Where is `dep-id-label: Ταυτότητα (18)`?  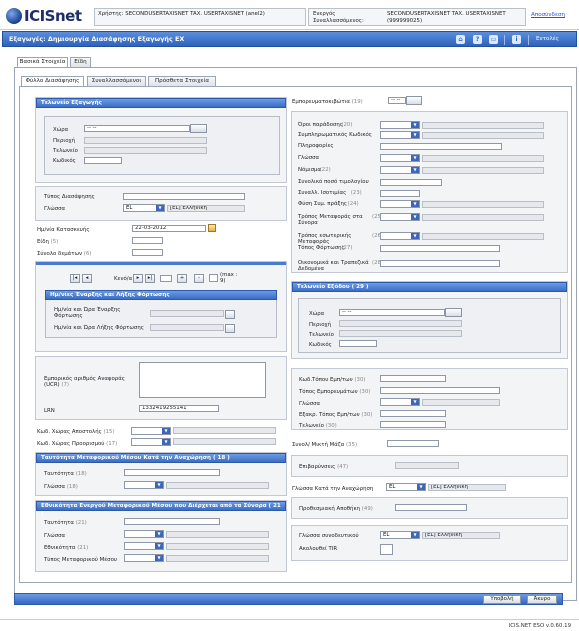
dep-id-label: Ταυτότητα (18) is located at coordinates (65, 474).